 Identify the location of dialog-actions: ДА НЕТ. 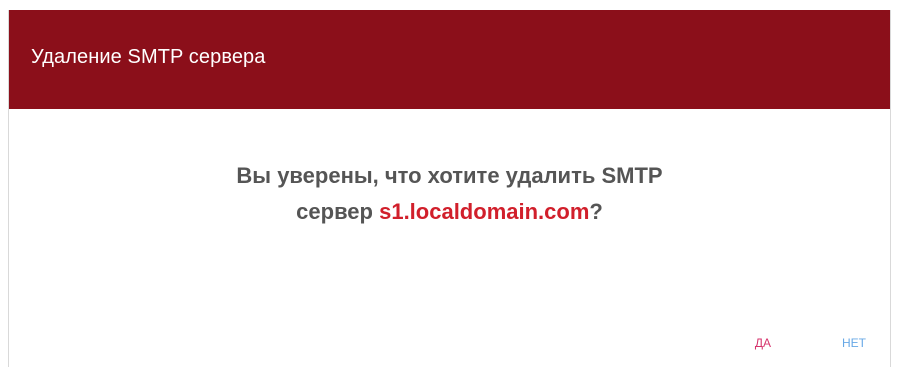
(818, 343).